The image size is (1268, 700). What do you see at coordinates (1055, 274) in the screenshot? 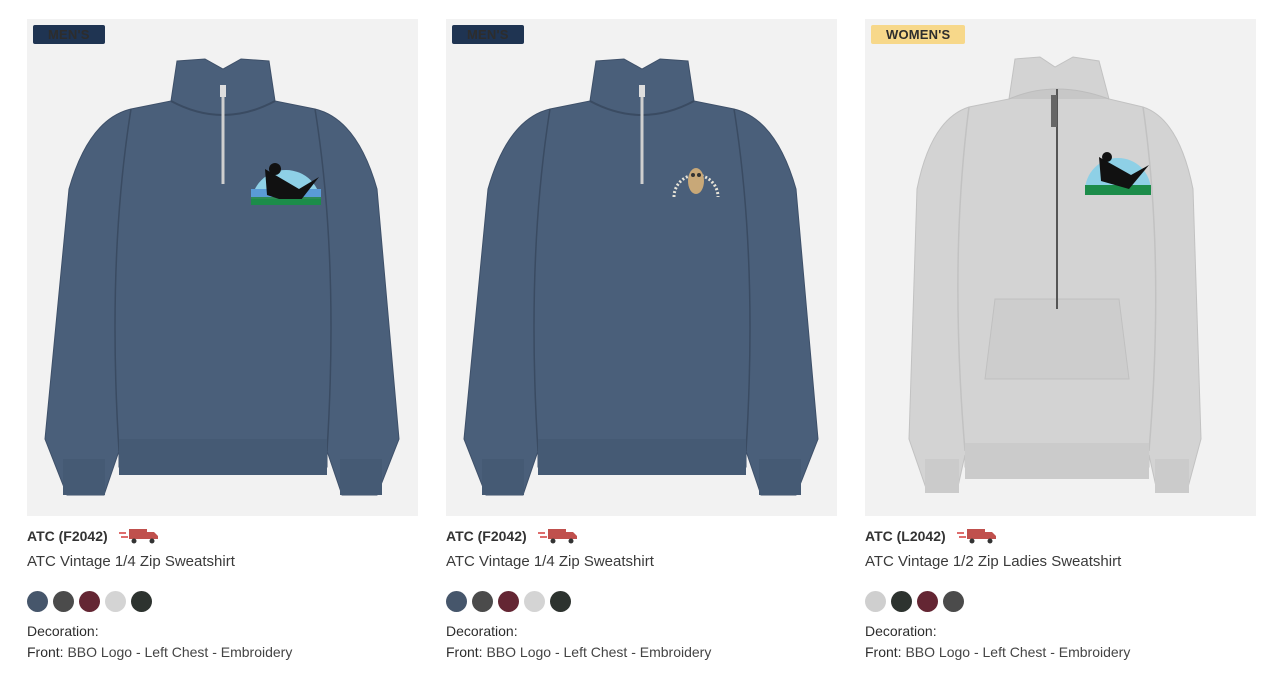
I see `sweatshirt-image` at bounding box center [1055, 274].